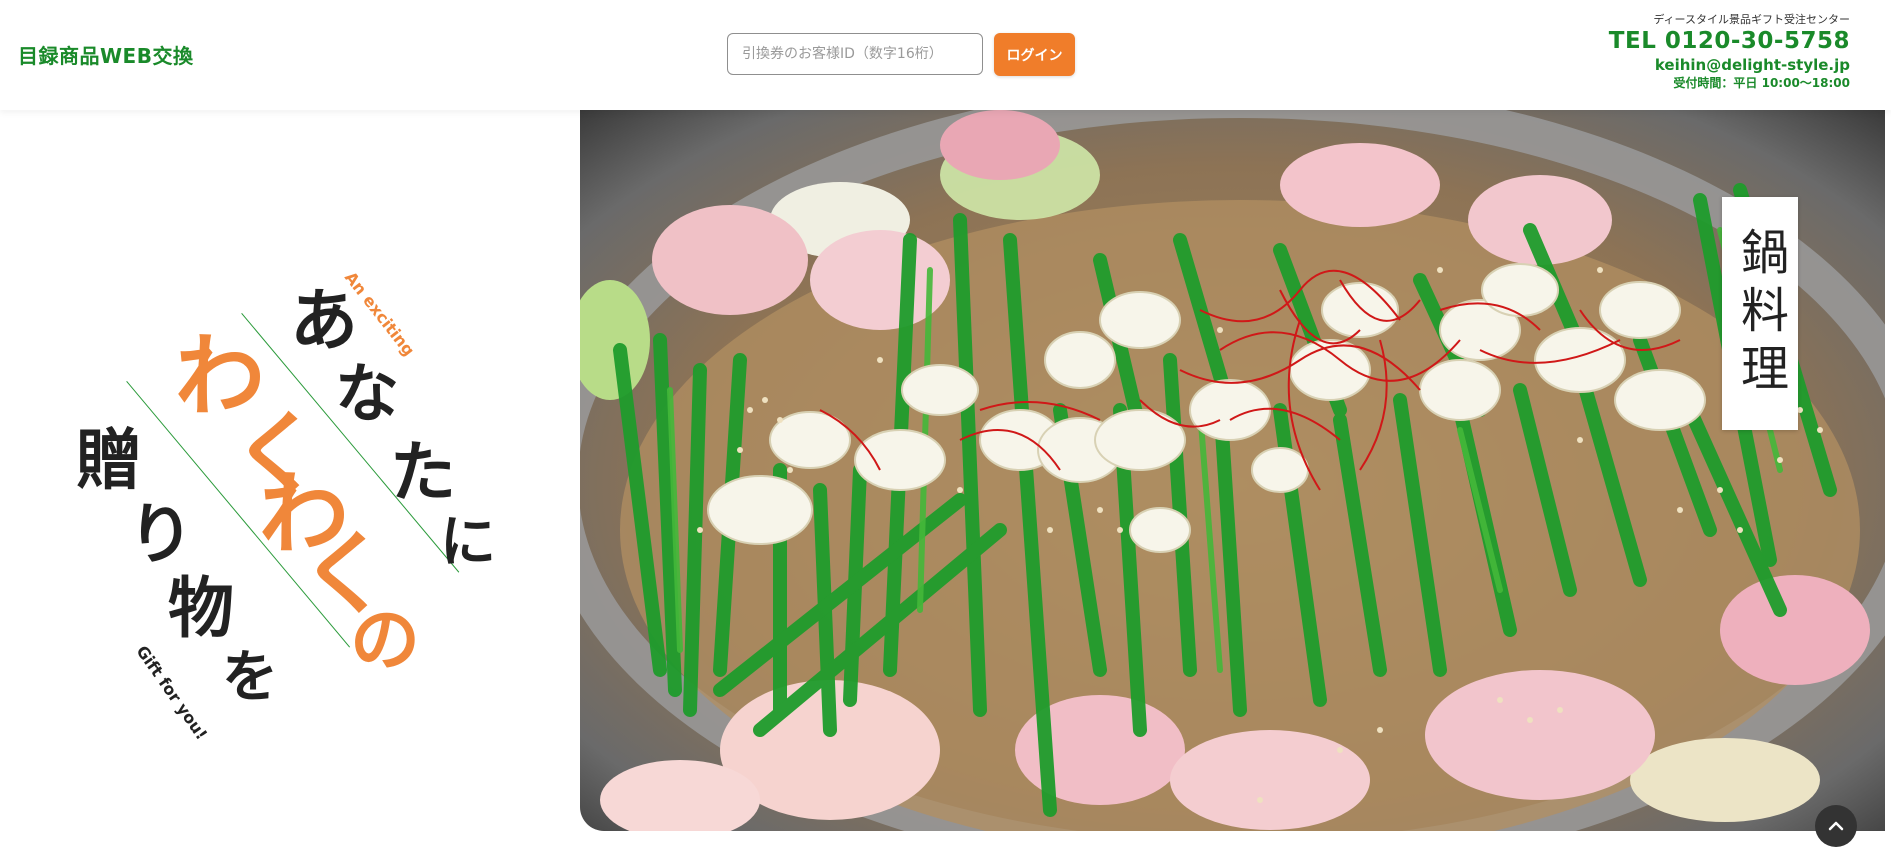 Image resolution: width=1891 pixels, height=857 pixels. Describe the element at coordinates (324, 321) in the screenshot. I see `catch-char: あ` at that location.